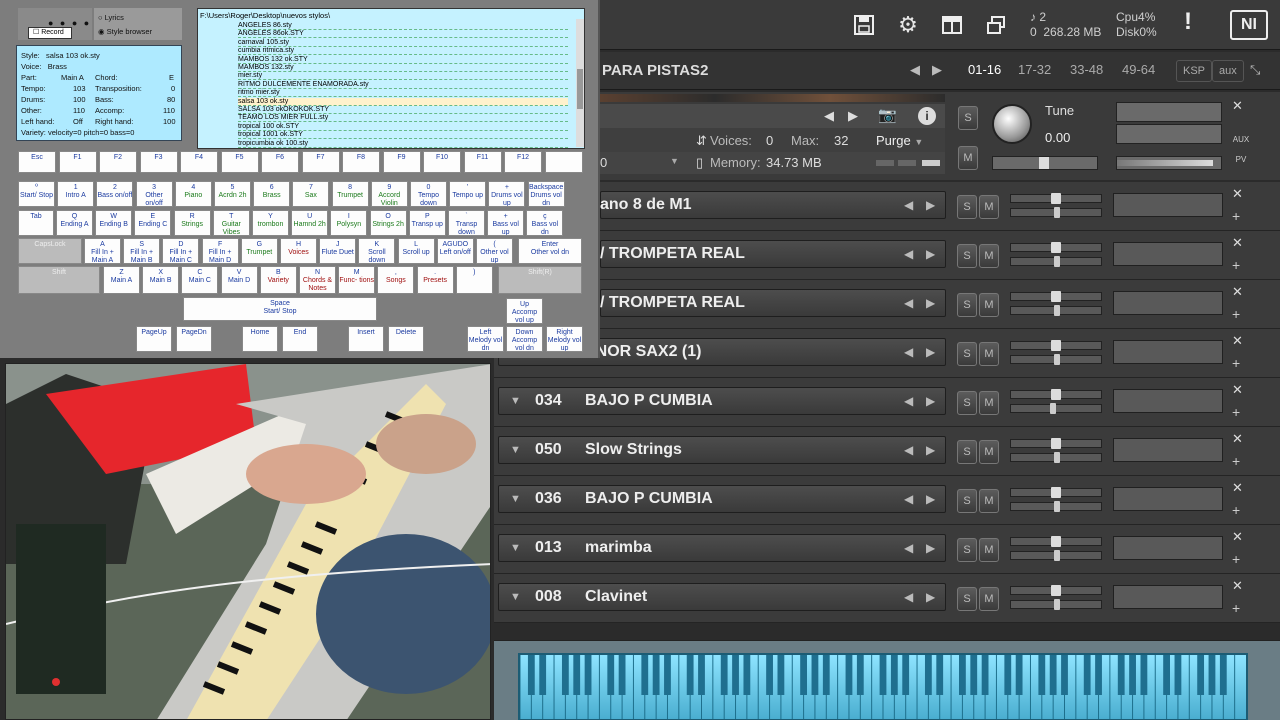 This screenshot has height=720, width=1280. I want to click on shortcut-key: L Scroll up, so click(416, 251).